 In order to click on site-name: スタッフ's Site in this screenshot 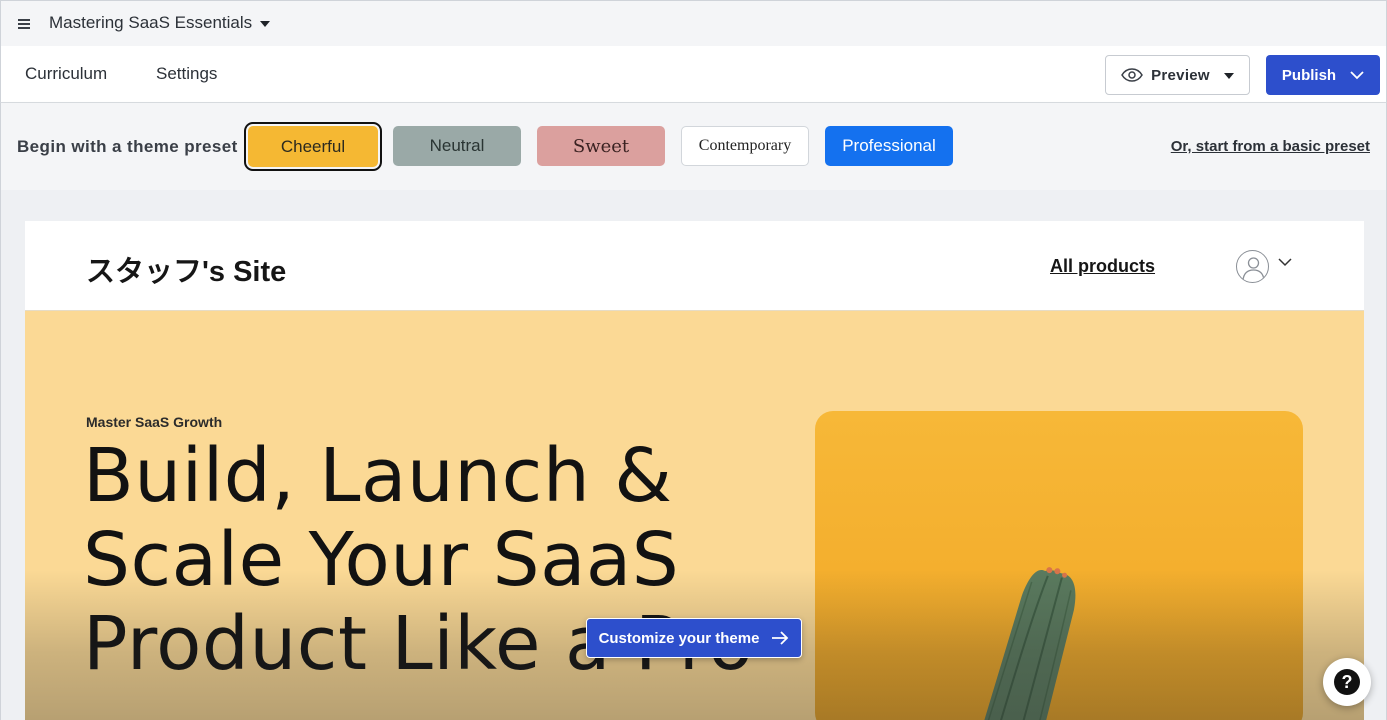, I will do `click(186, 272)`.